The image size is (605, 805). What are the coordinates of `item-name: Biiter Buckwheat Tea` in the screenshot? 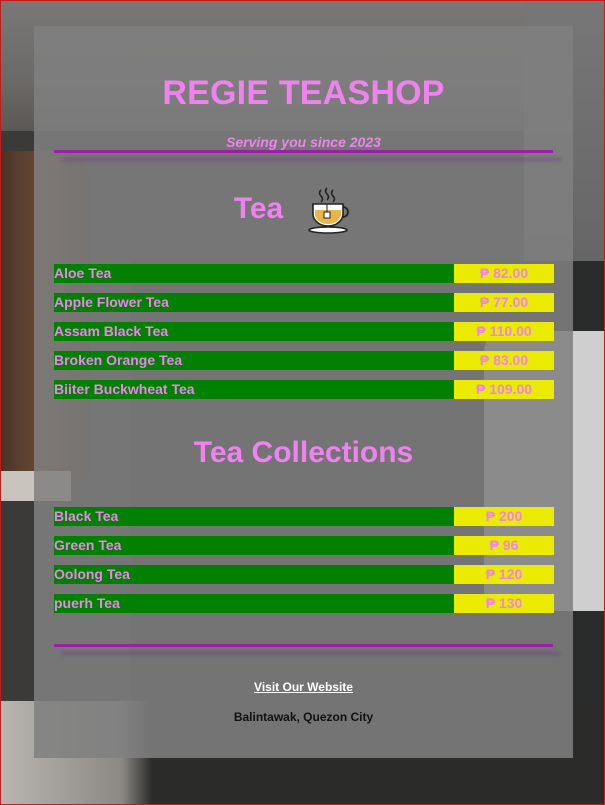 It's located at (254, 389).